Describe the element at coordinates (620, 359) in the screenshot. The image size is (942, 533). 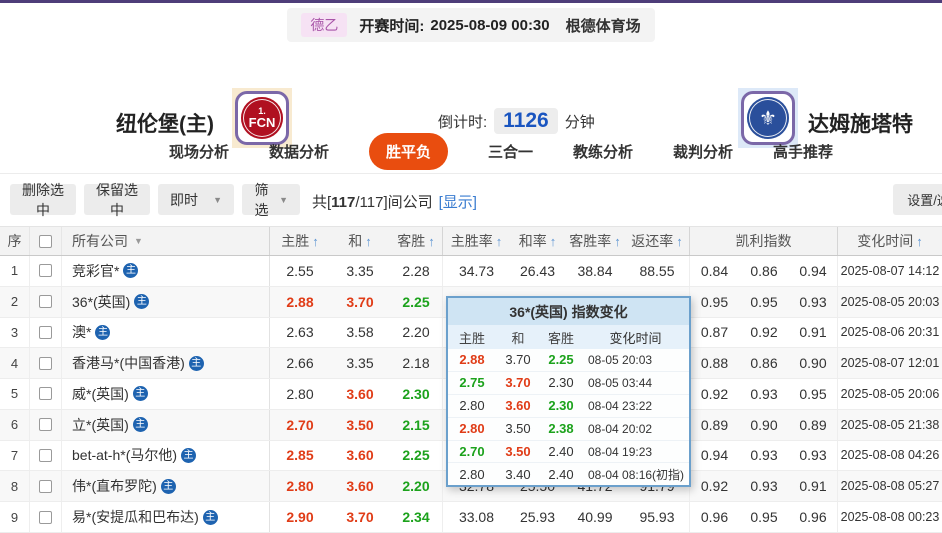
I see `popup-change-time: 08-05 20:03` at that location.